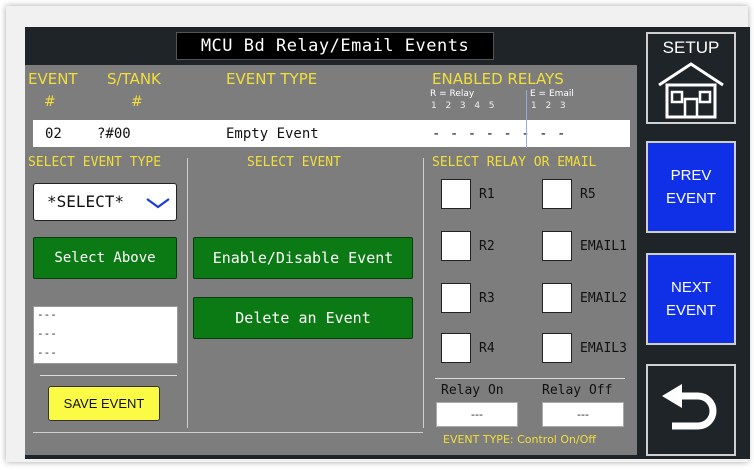  What do you see at coordinates (603, 298) in the screenshot?
I see `email2-label: EMAIL2` at bounding box center [603, 298].